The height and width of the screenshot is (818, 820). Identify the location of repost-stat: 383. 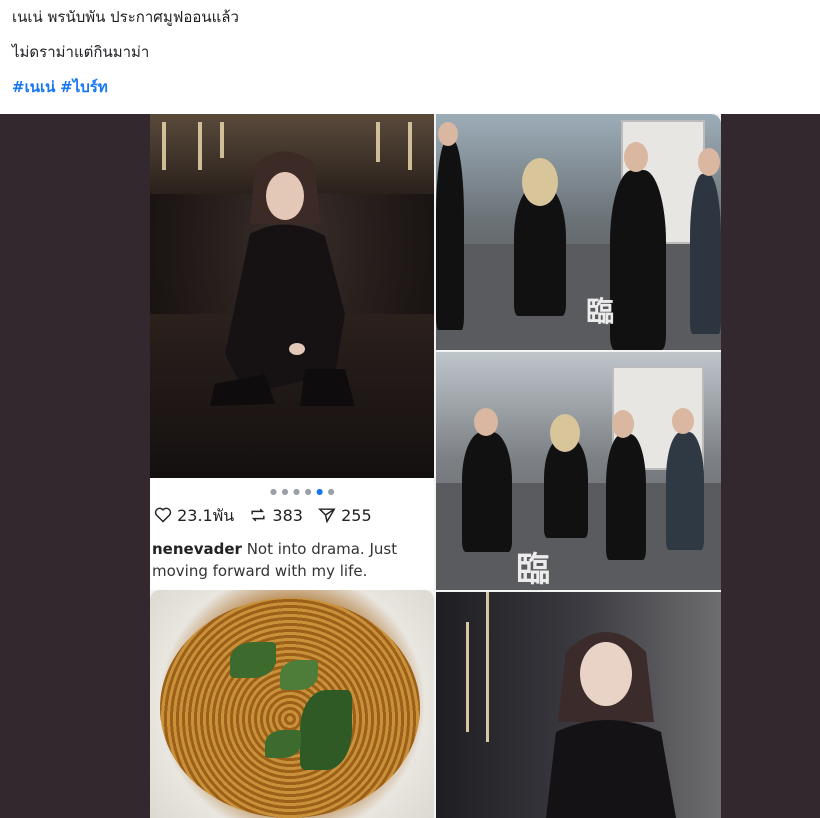
(278, 515).